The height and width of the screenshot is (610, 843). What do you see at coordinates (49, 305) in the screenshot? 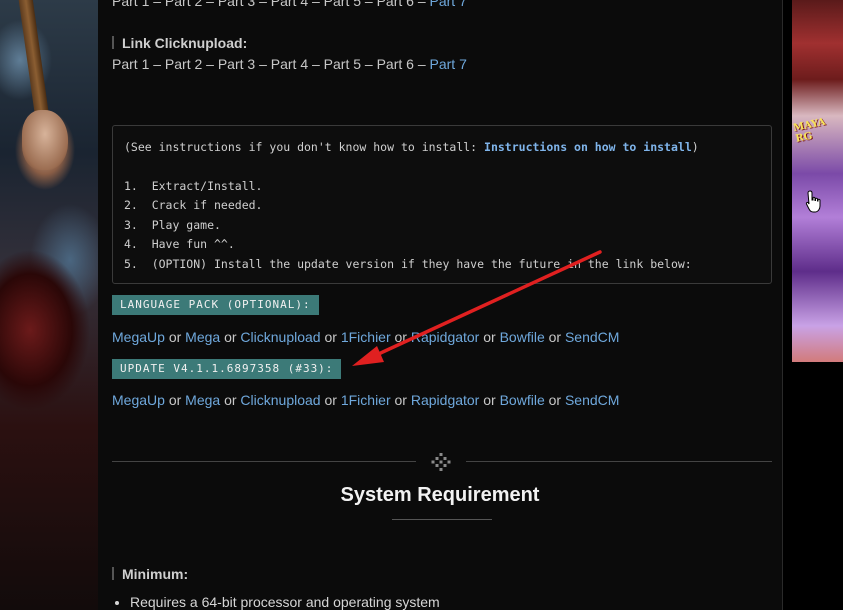
I see `left-background-artwork` at bounding box center [49, 305].